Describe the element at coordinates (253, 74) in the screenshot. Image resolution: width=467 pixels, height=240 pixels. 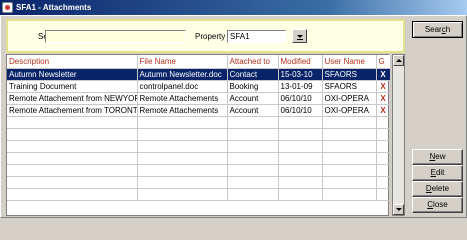
I see `attached-to-cell: Contact` at that location.